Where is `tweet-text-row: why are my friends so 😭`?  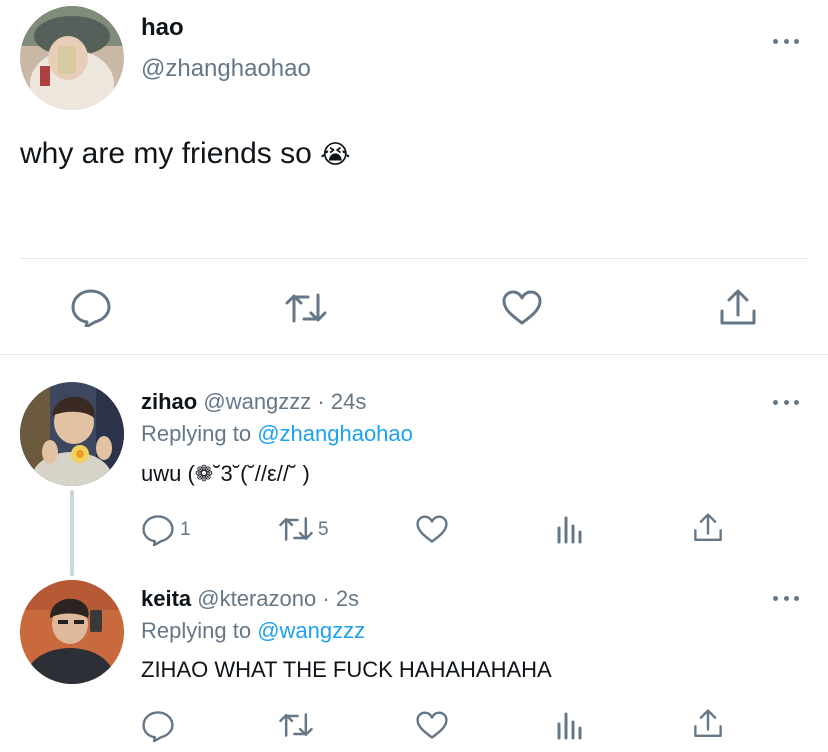
tweet-text-row: why are my friends so 😭 is located at coordinates (185, 154).